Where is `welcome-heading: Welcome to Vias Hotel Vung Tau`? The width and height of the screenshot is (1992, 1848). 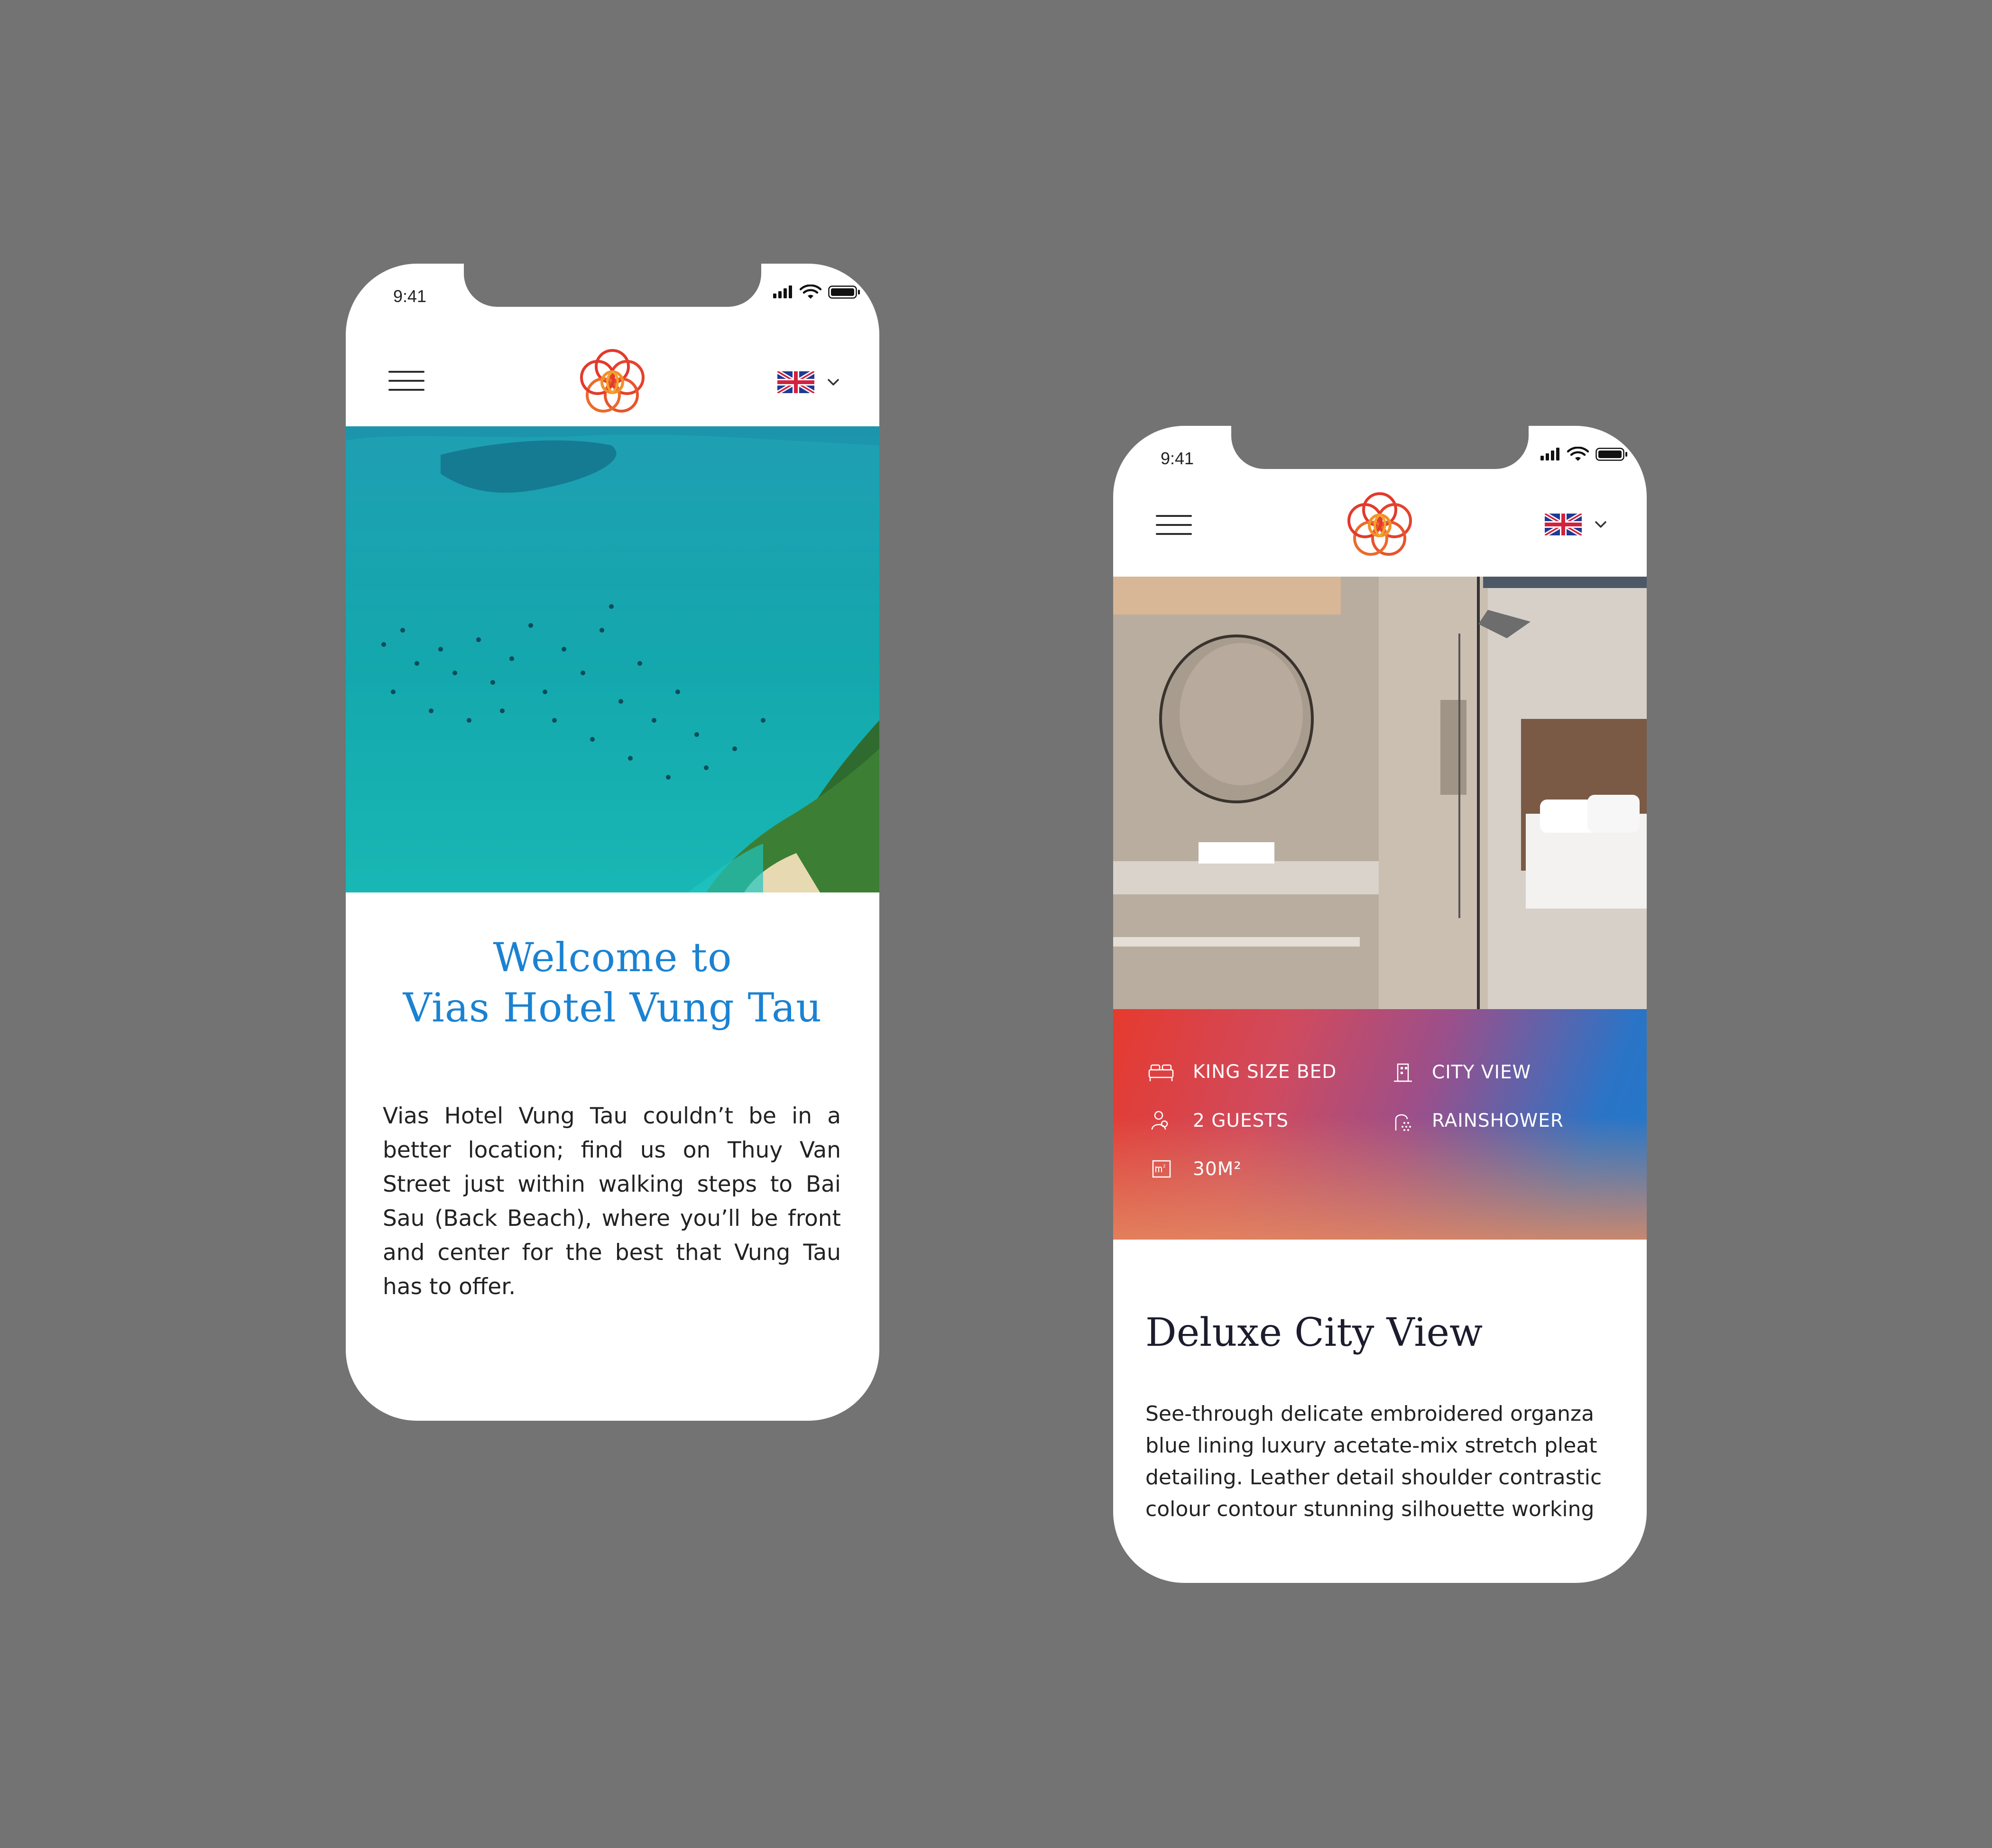 welcome-heading: Welcome to Vias Hotel Vung Tau is located at coordinates (612, 982).